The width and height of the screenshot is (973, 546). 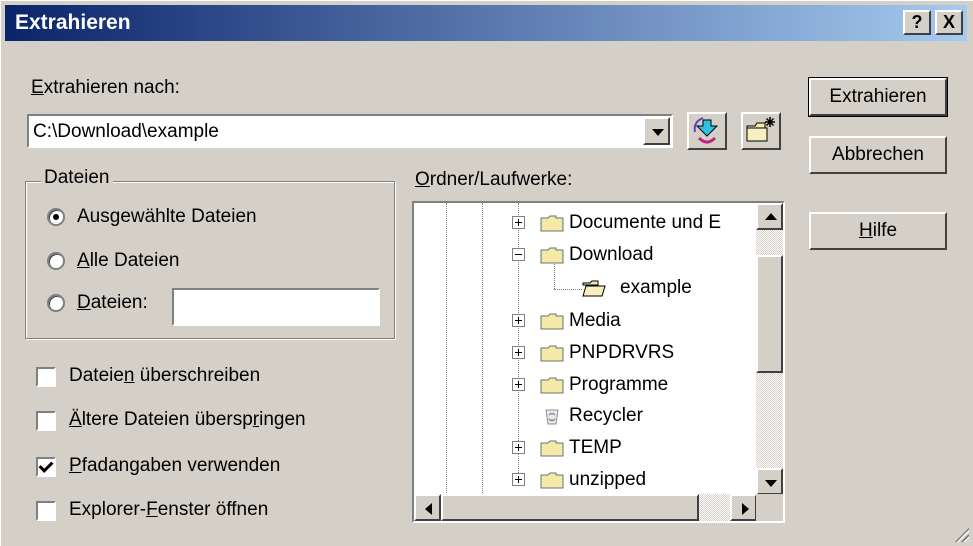 I want to click on checkbox-skip-older, so click(x=46, y=421).